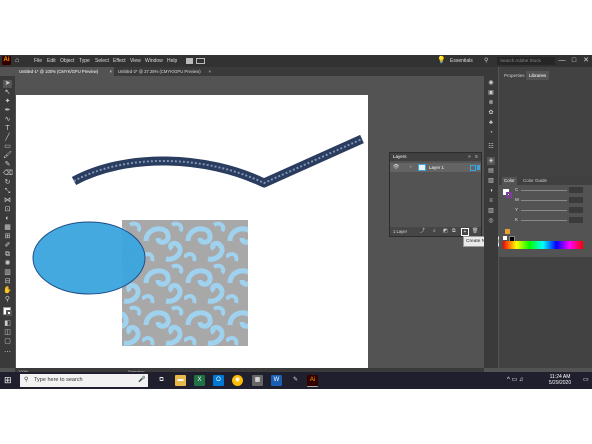  What do you see at coordinates (507, 231) in the screenshot?
I see `out-of-gamut-swatch` at bounding box center [507, 231].